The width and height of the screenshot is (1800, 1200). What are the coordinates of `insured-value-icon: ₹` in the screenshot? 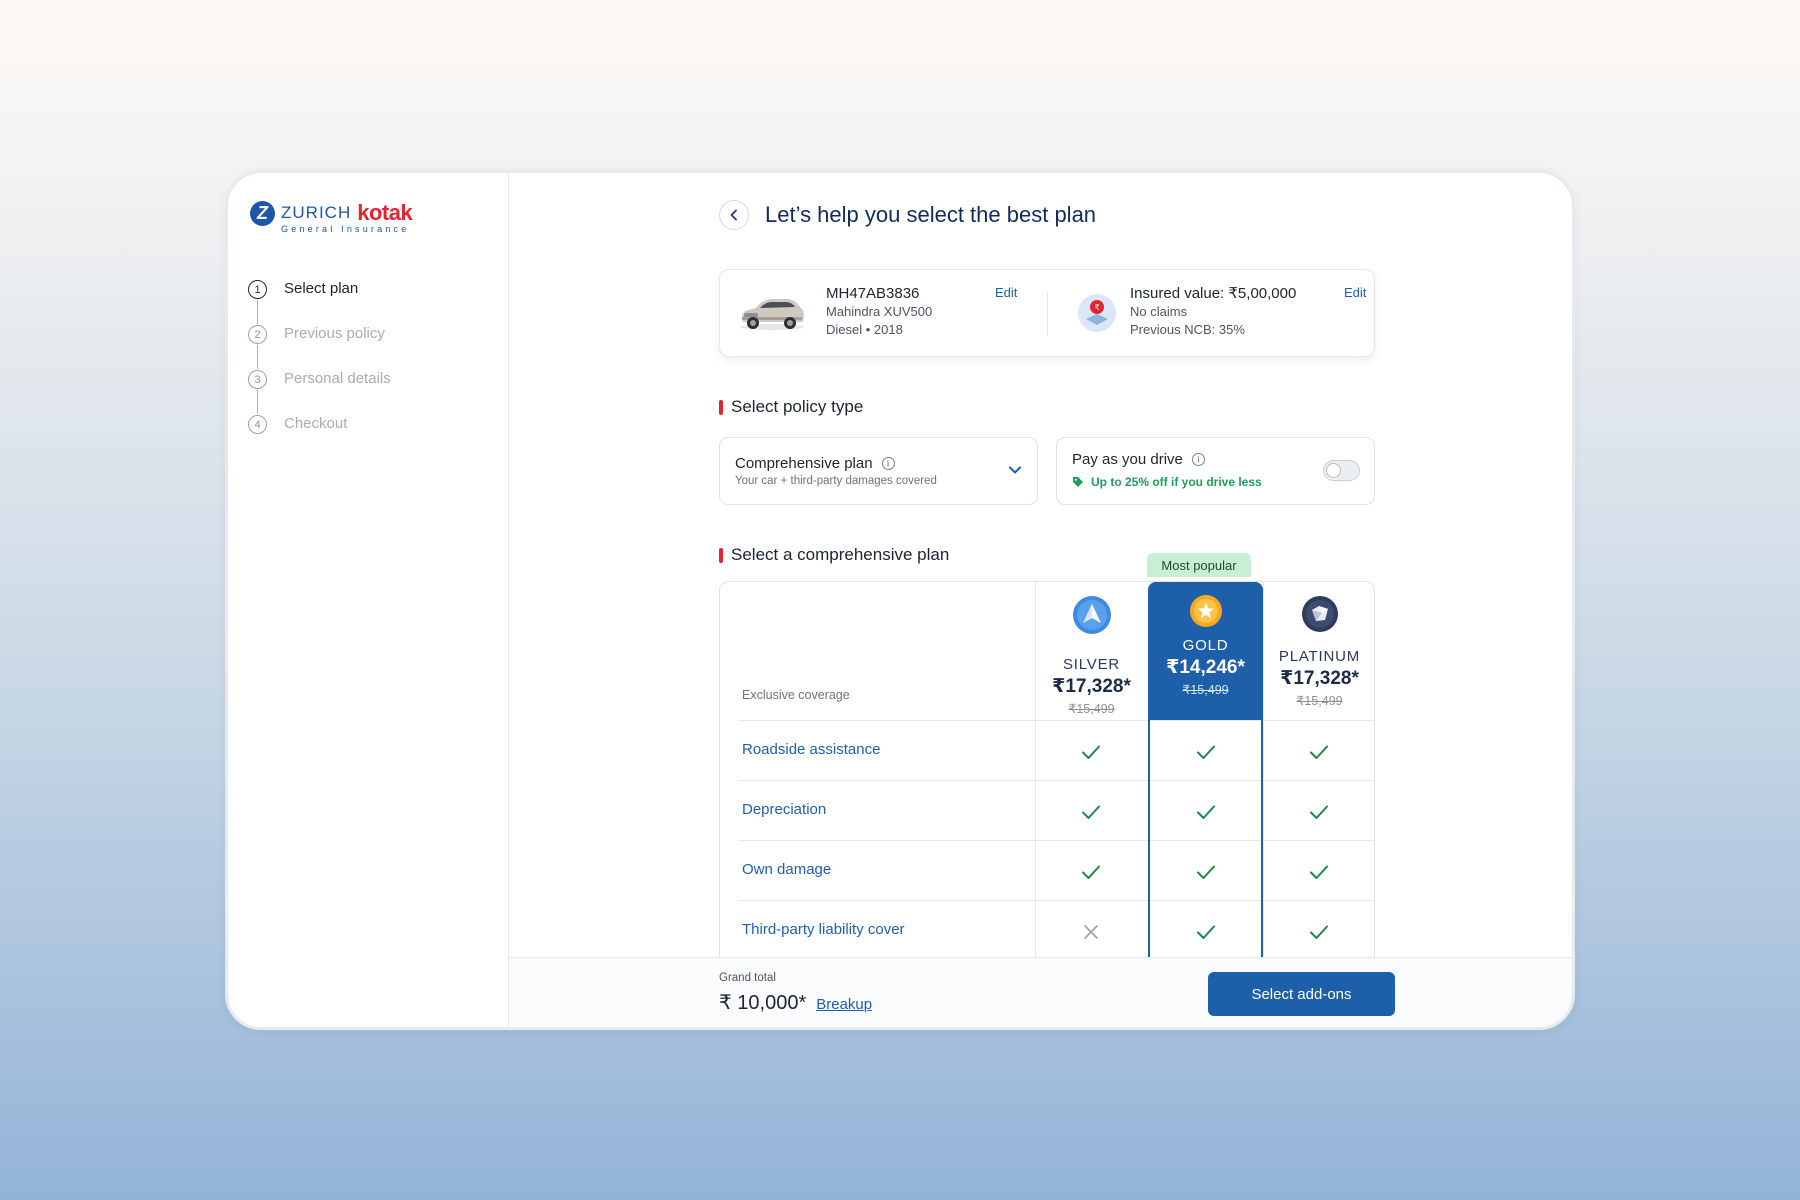 It's located at (1097, 313).